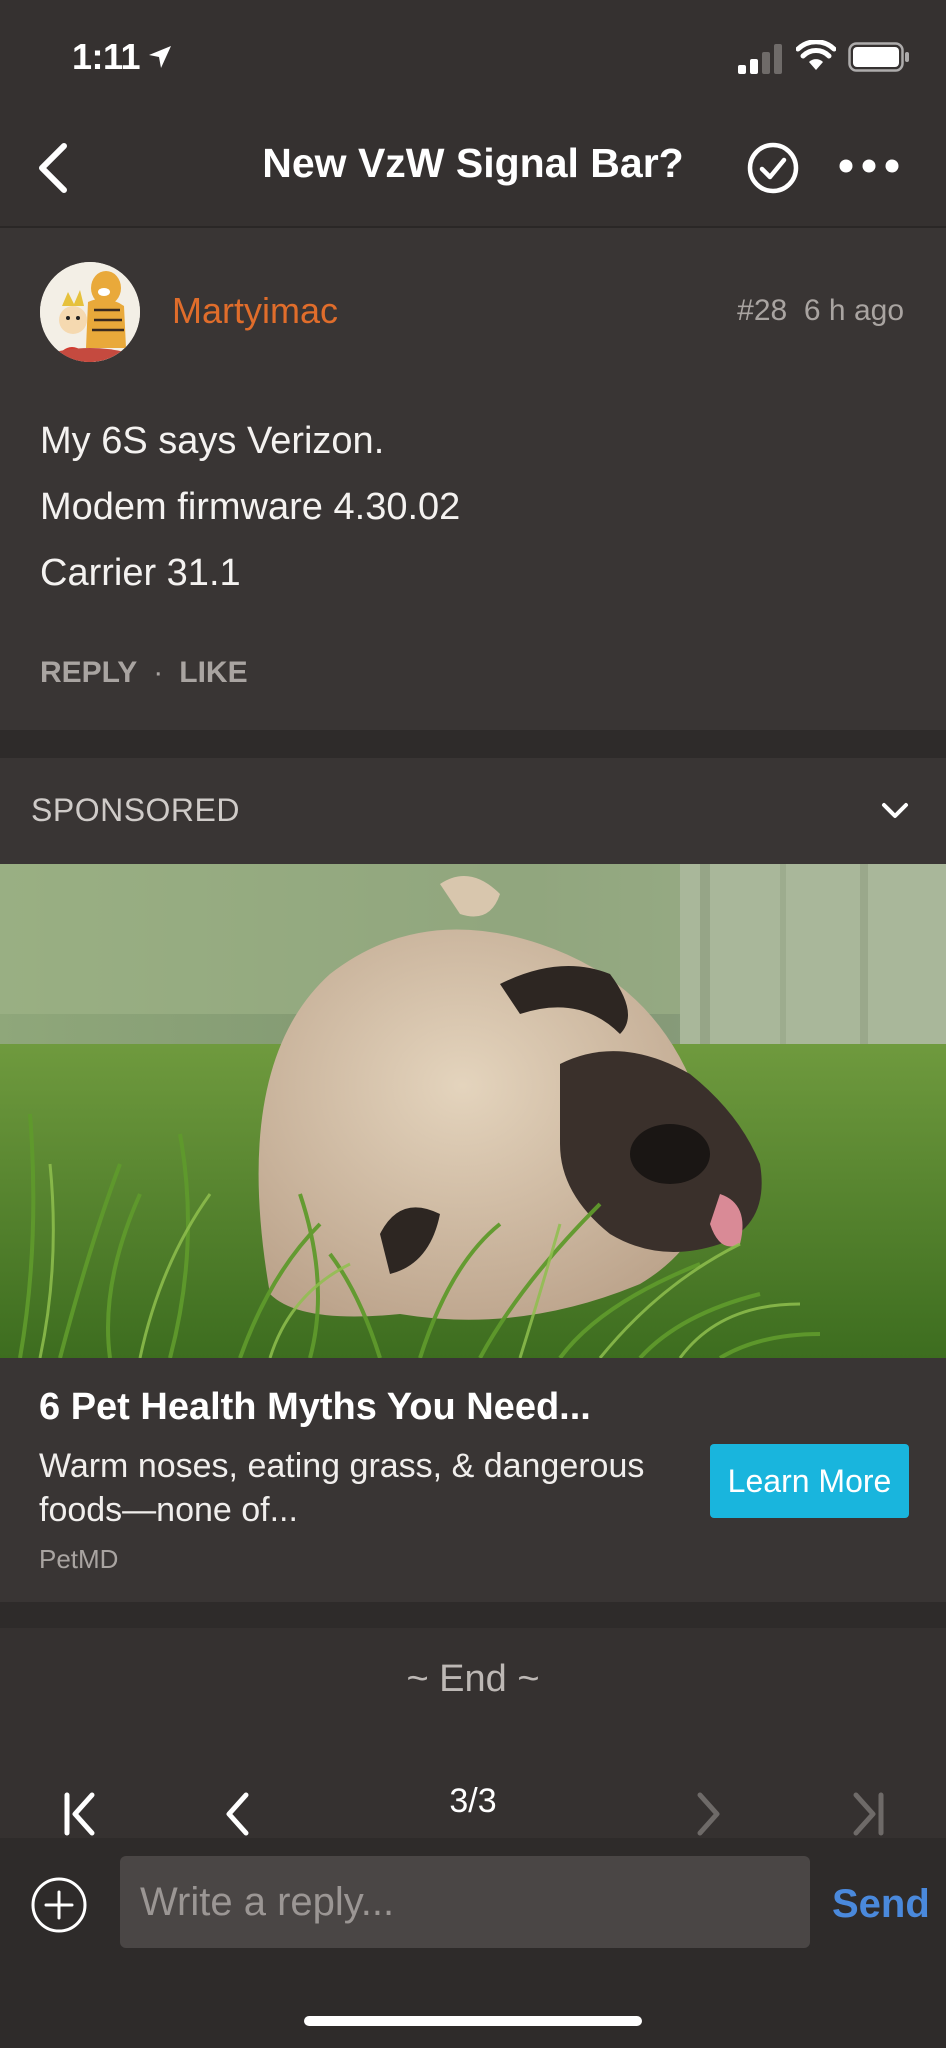  What do you see at coordinates (140, 573) in the screenshot?
I see `post-line: Carrier 31.1` at bounding box center [140, 573].